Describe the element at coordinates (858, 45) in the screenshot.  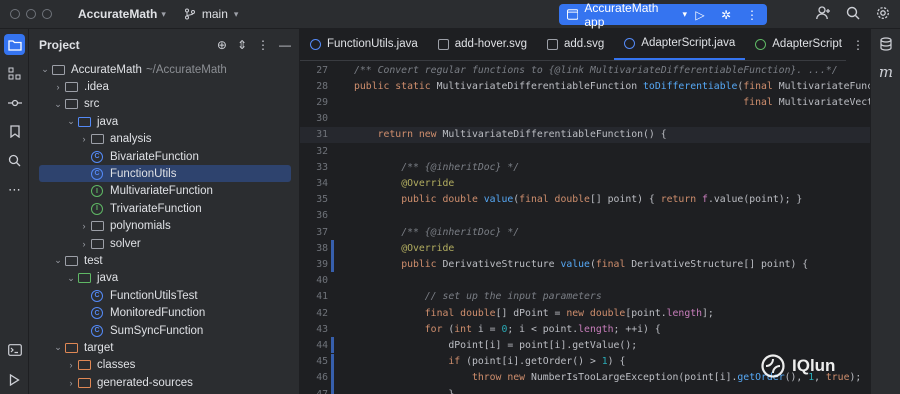
I see `tab-options-icon: ⋮` at that location.